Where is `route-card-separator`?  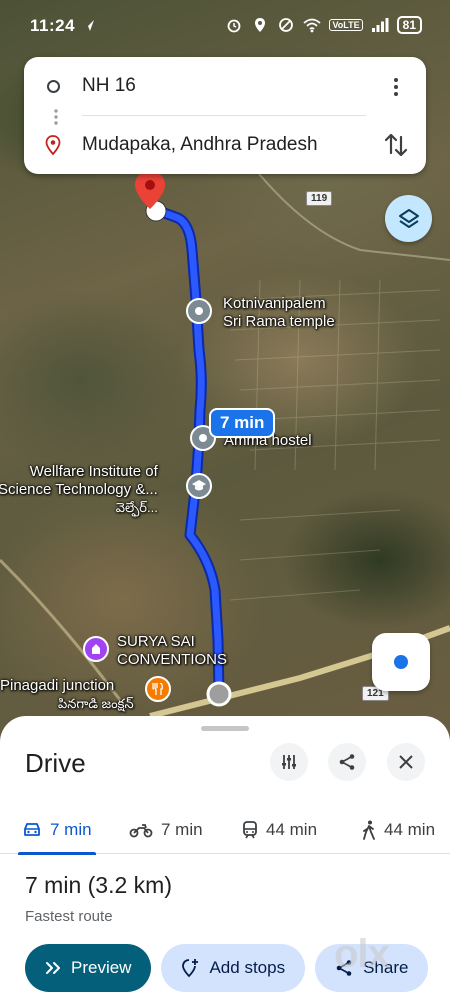 route-card-separator is located at coordinates (224, 115).